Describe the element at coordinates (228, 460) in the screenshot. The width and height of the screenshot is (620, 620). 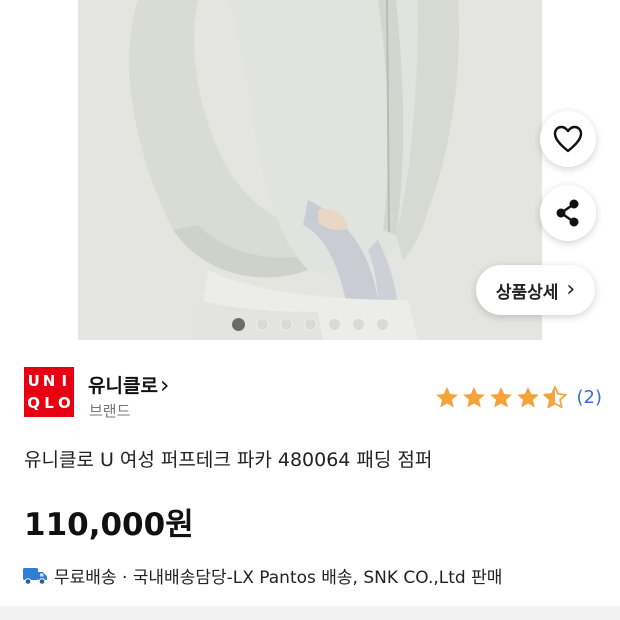
I see `product-title: 유니클로 U 여성 퍼프테크 파카 480064 패딩 점퍼` at that location.